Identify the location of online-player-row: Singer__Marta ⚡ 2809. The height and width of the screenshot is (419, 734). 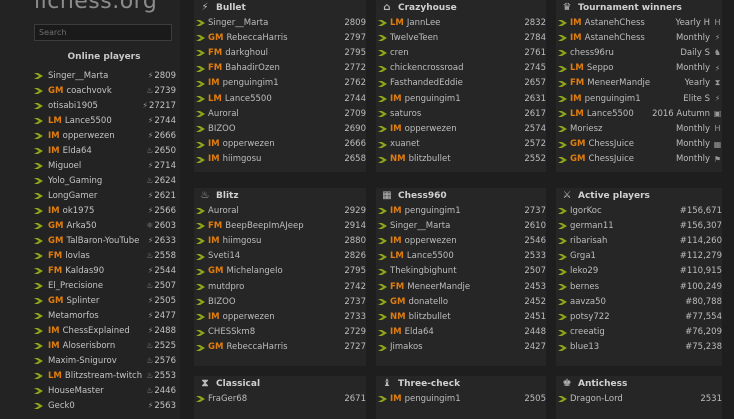
(105, 75).